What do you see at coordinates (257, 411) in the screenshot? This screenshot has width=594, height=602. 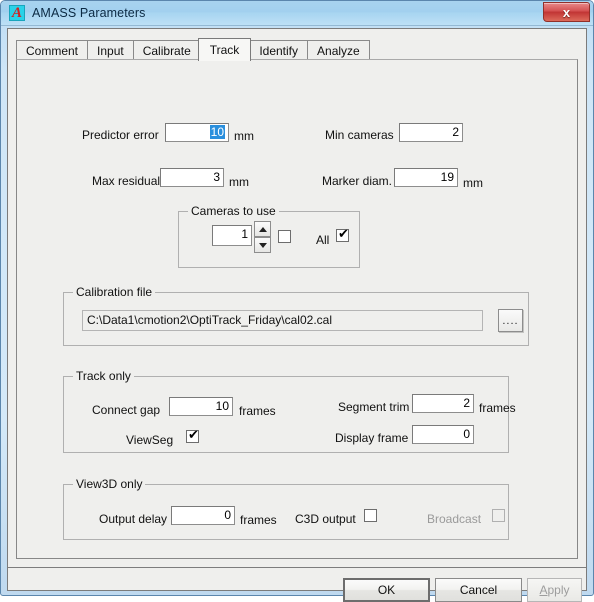 I see `connect-gap-unit: frames` at bounding box center [257, 411].